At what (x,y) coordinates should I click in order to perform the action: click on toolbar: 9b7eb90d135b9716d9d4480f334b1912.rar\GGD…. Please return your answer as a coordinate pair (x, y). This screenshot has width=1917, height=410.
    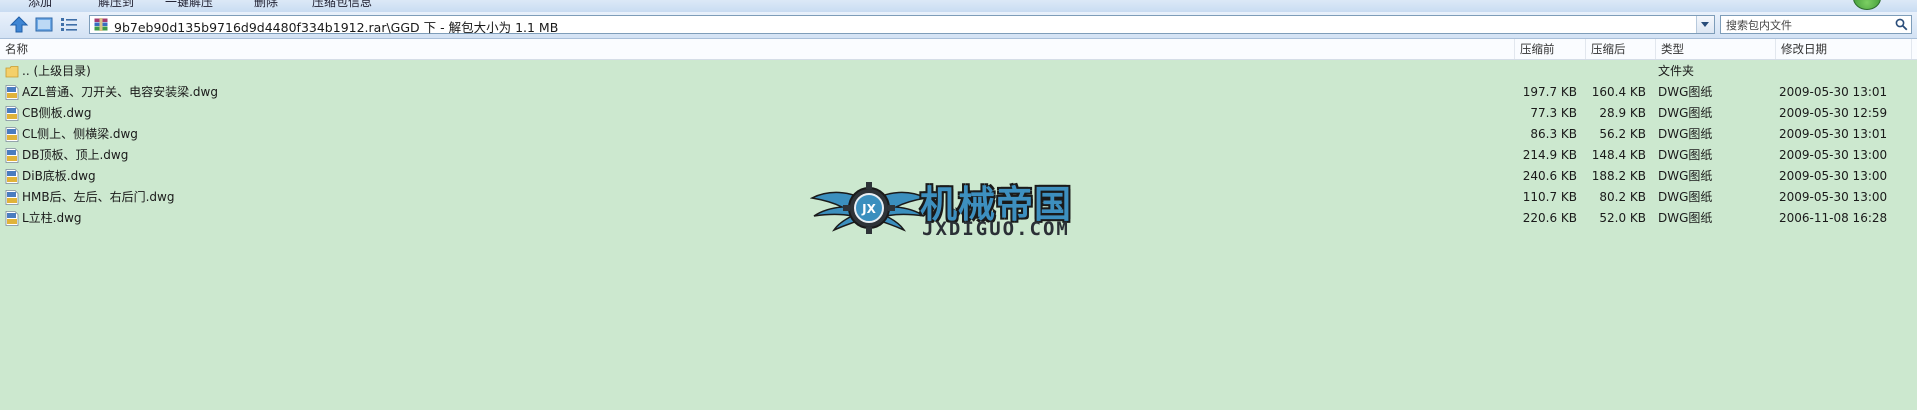
    Looking at the image, I should click on (958, 25).